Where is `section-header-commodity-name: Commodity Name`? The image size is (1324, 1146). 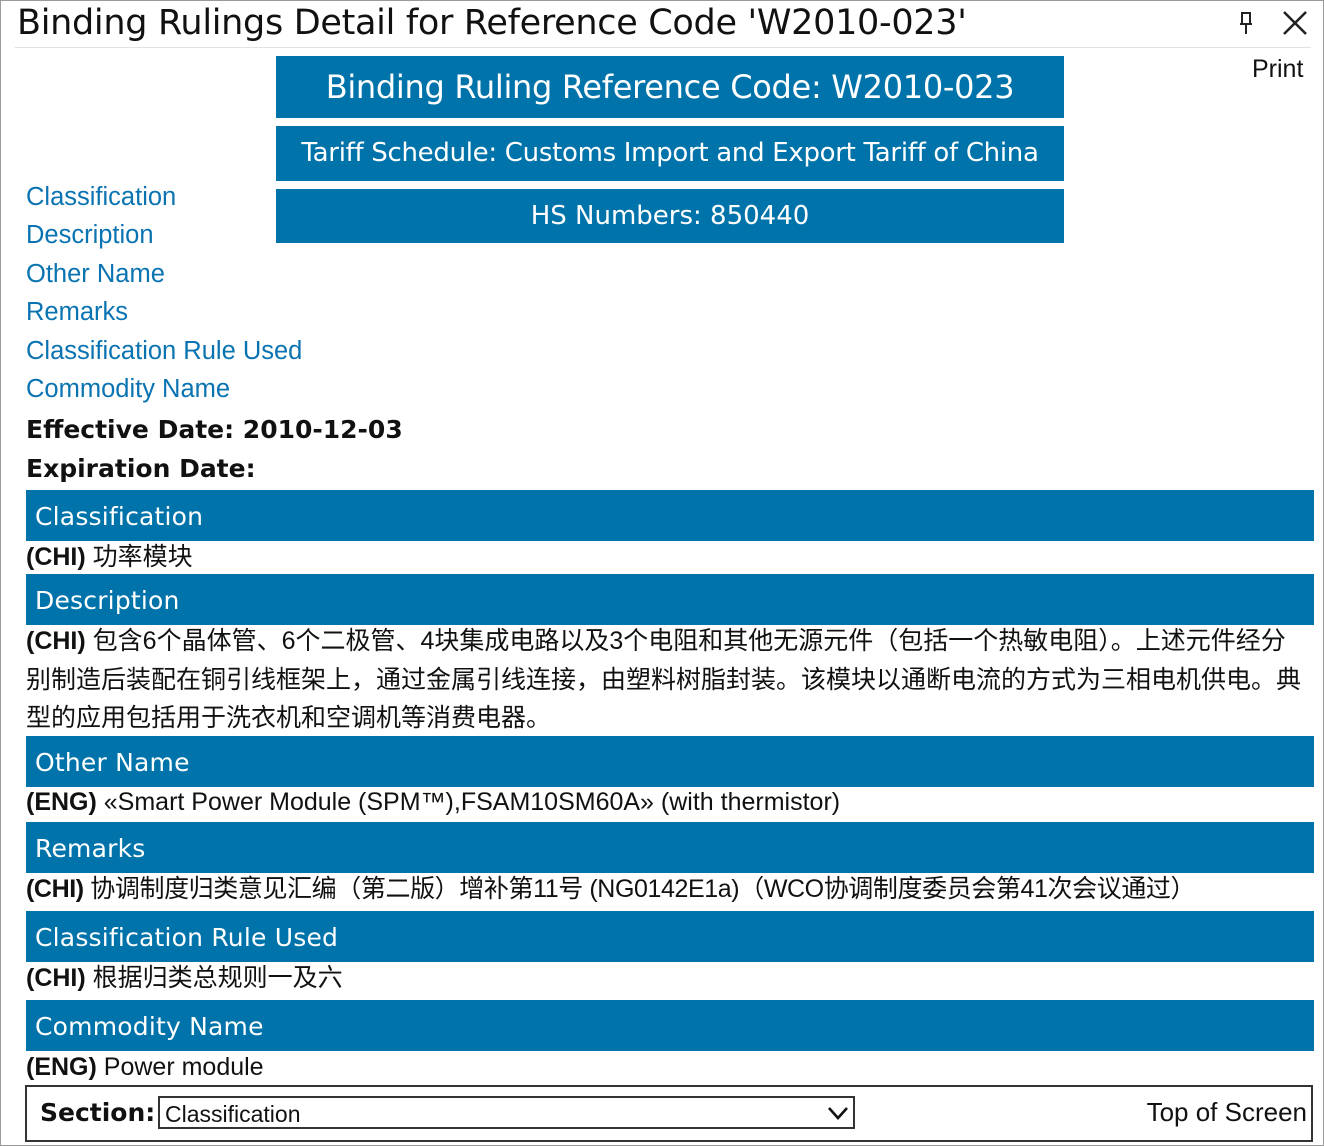
section-header-commodity-name: Commodity Name is located at coordinates (670, 1025).